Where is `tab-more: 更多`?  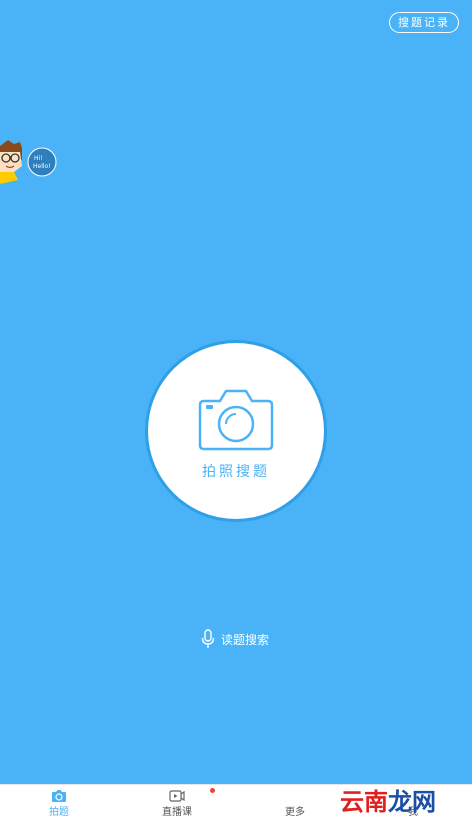
tab-more: 更多 is located at coordinates (295, 804).